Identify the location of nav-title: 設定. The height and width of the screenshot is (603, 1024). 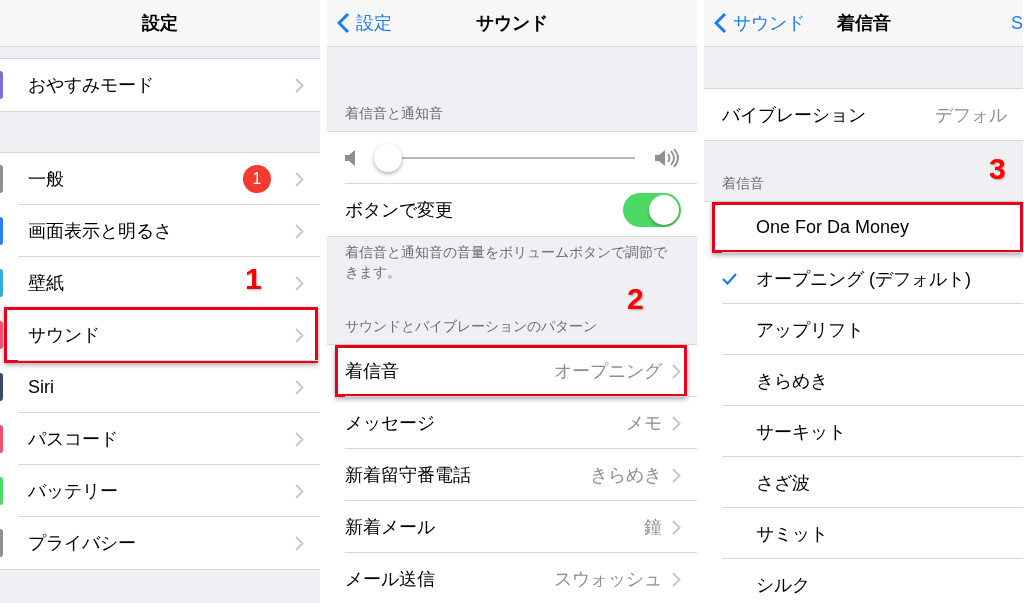
(160, 23).